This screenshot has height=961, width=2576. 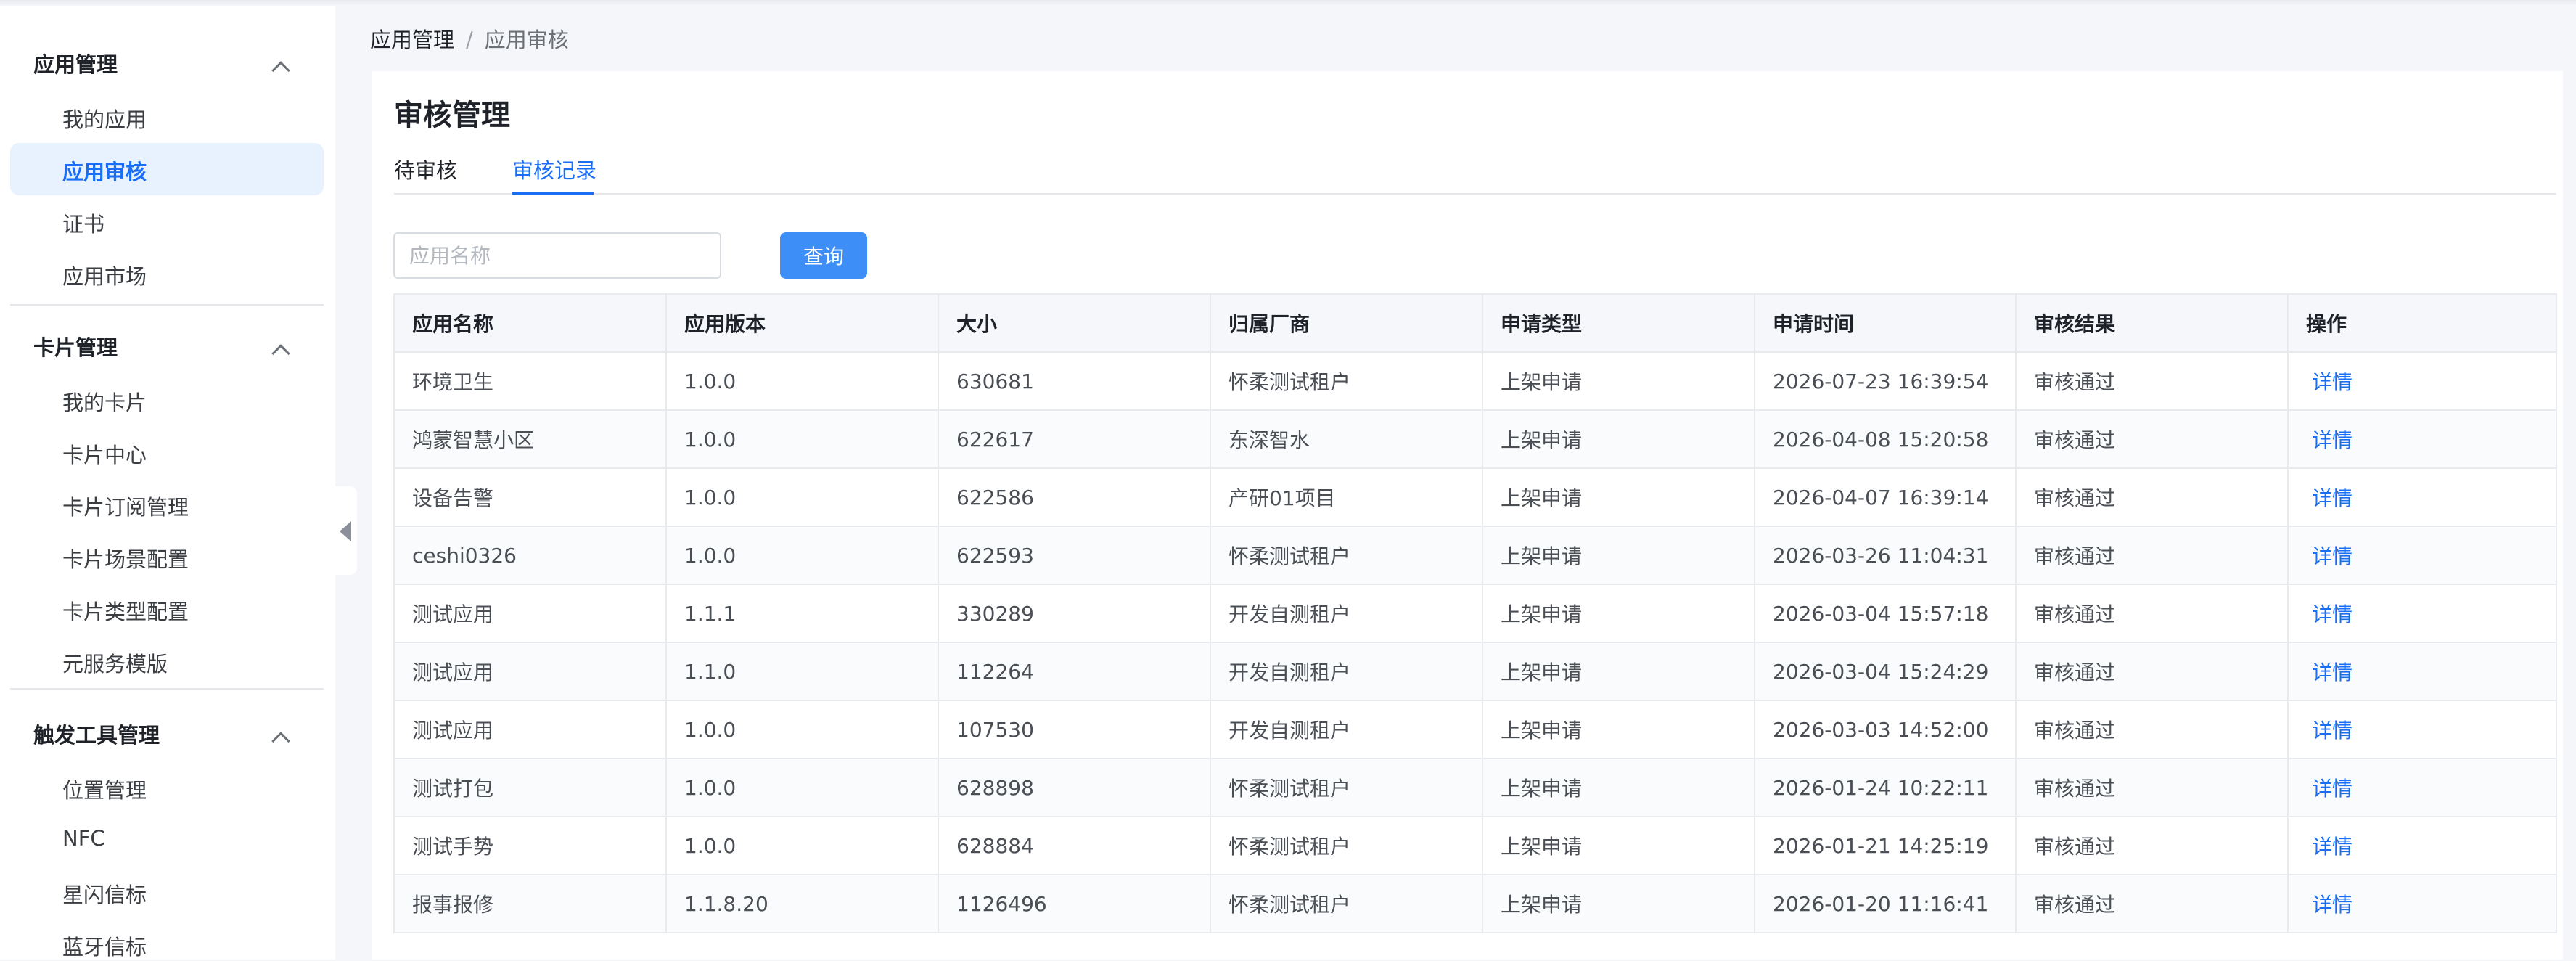 I want to click on breadcrumb: 应用管理 / 应用审核, so click(x=469, y=38).